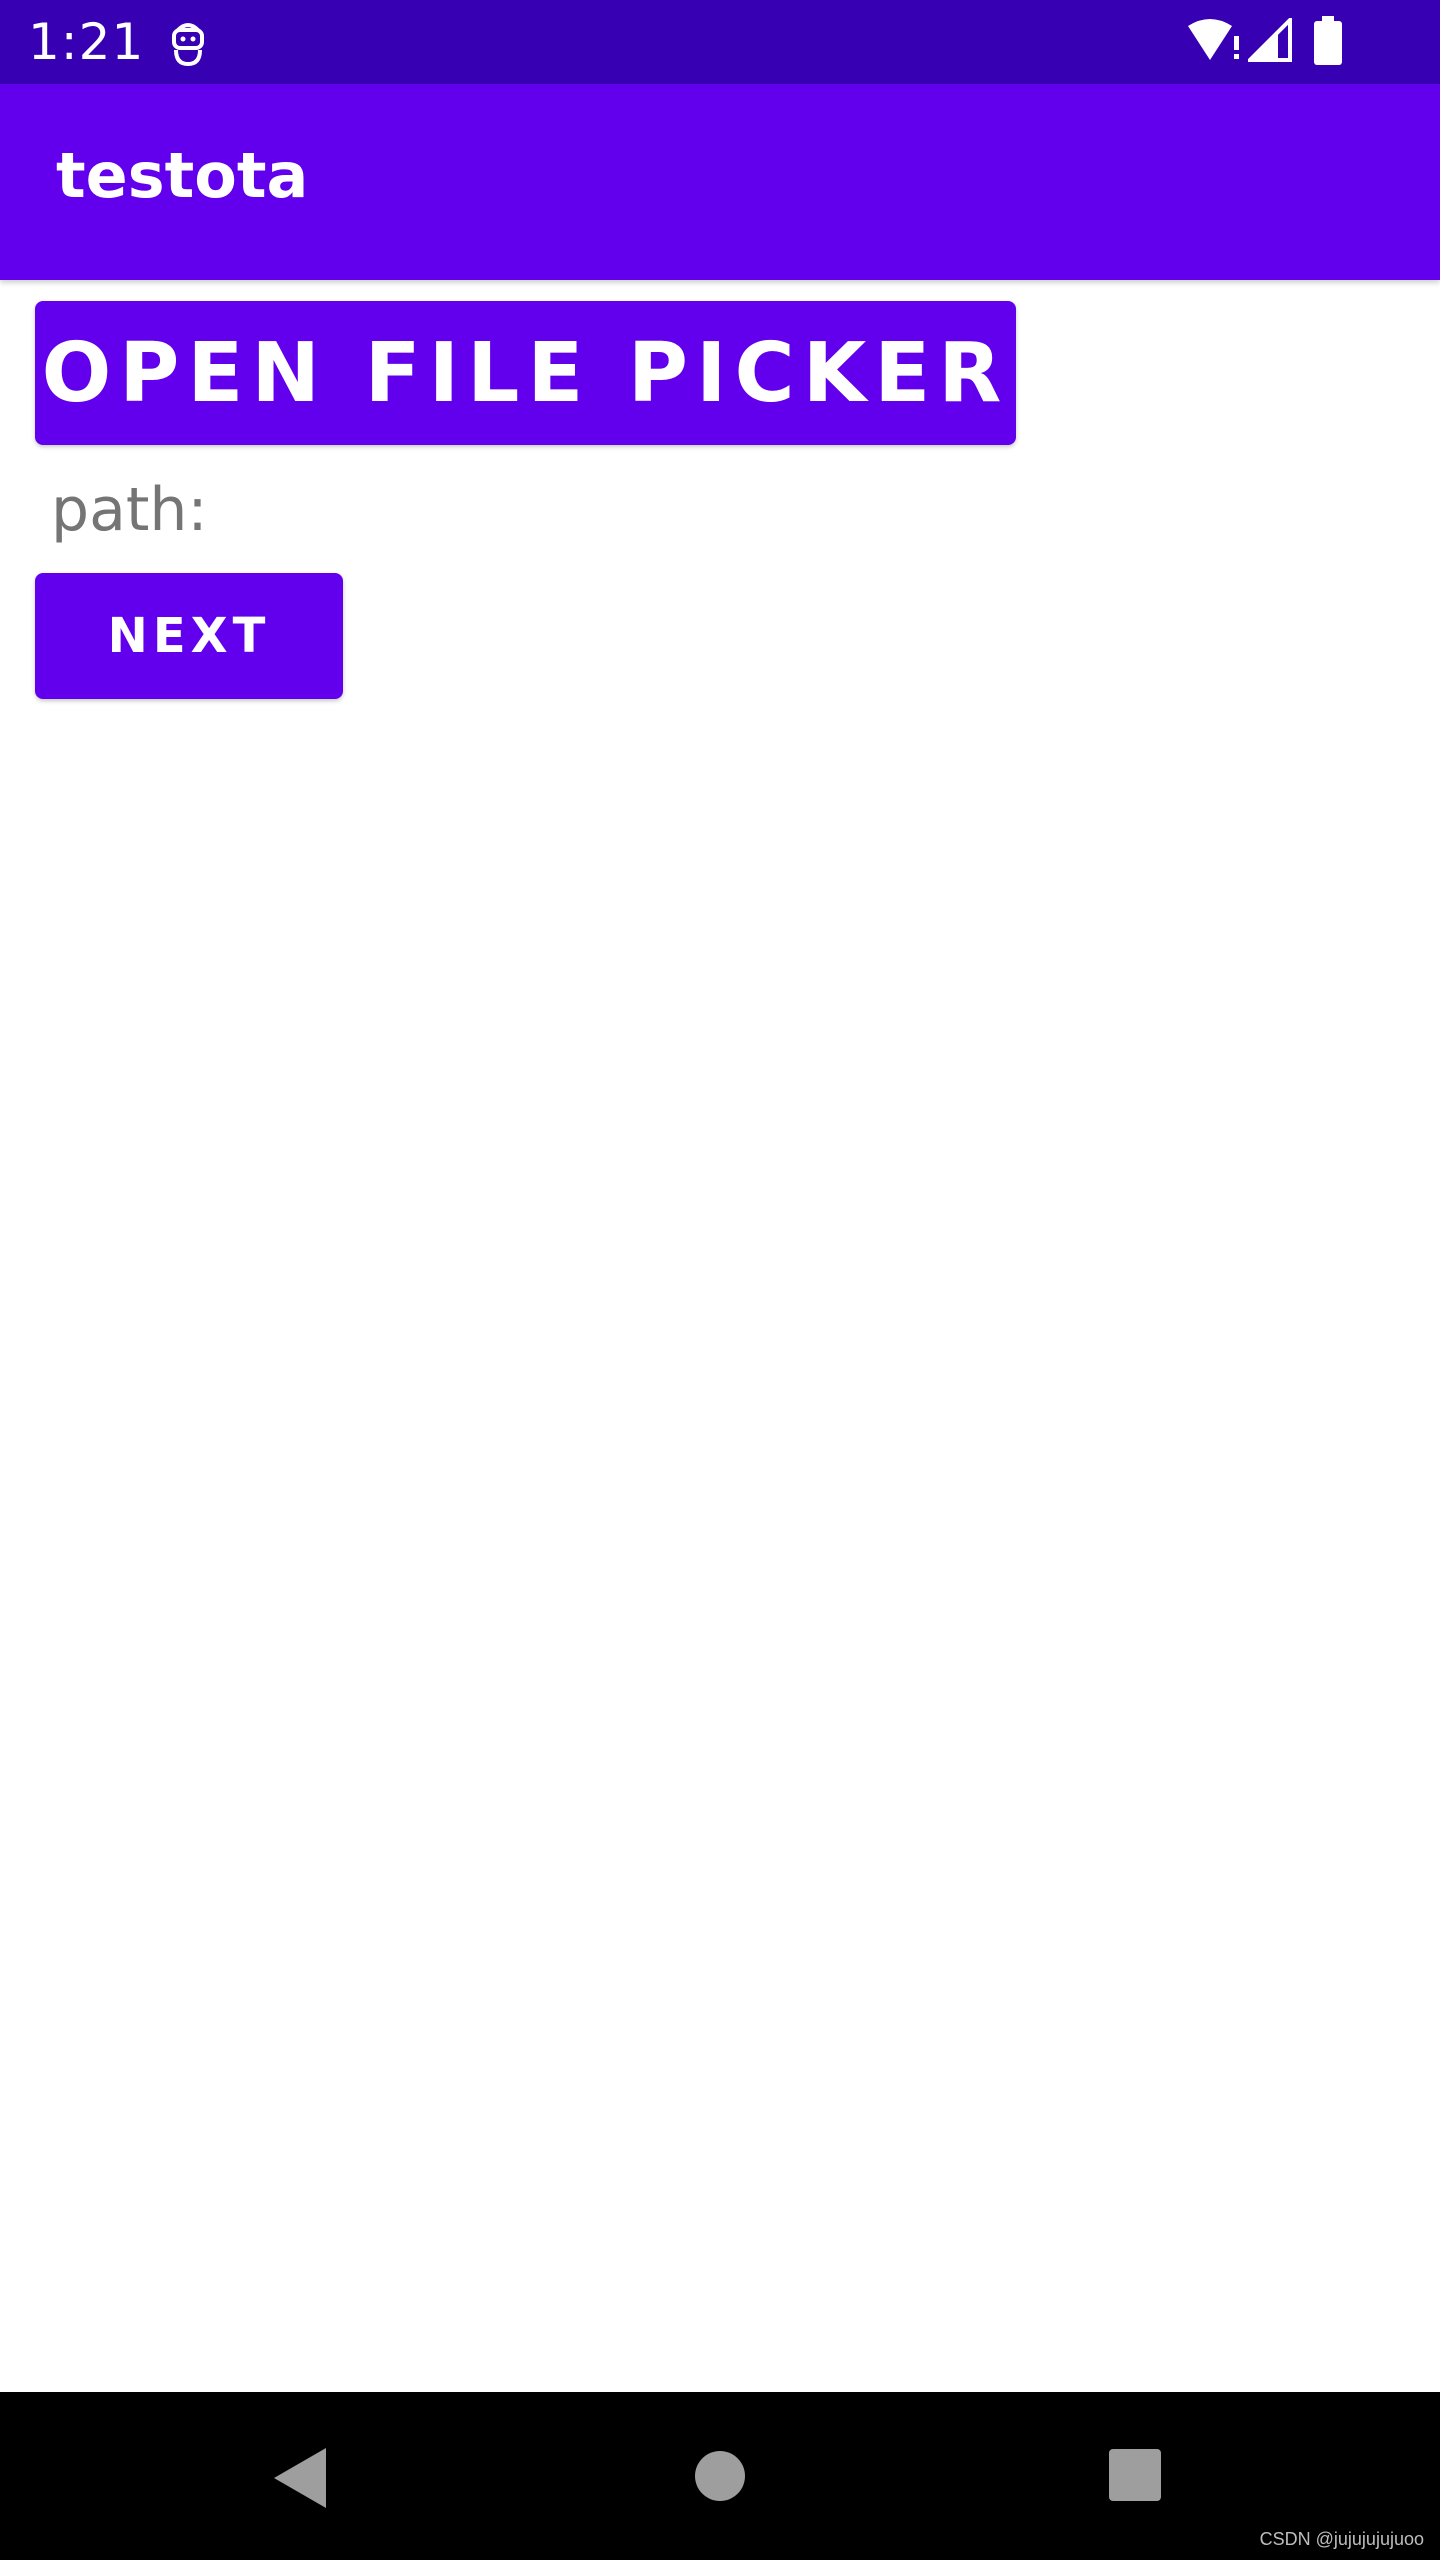  What do you see at coordinates (525, 373) in the screenshot?
I see `open-file-picker-button: OPEN FILE PICKER` at bounding box center [525, 373].